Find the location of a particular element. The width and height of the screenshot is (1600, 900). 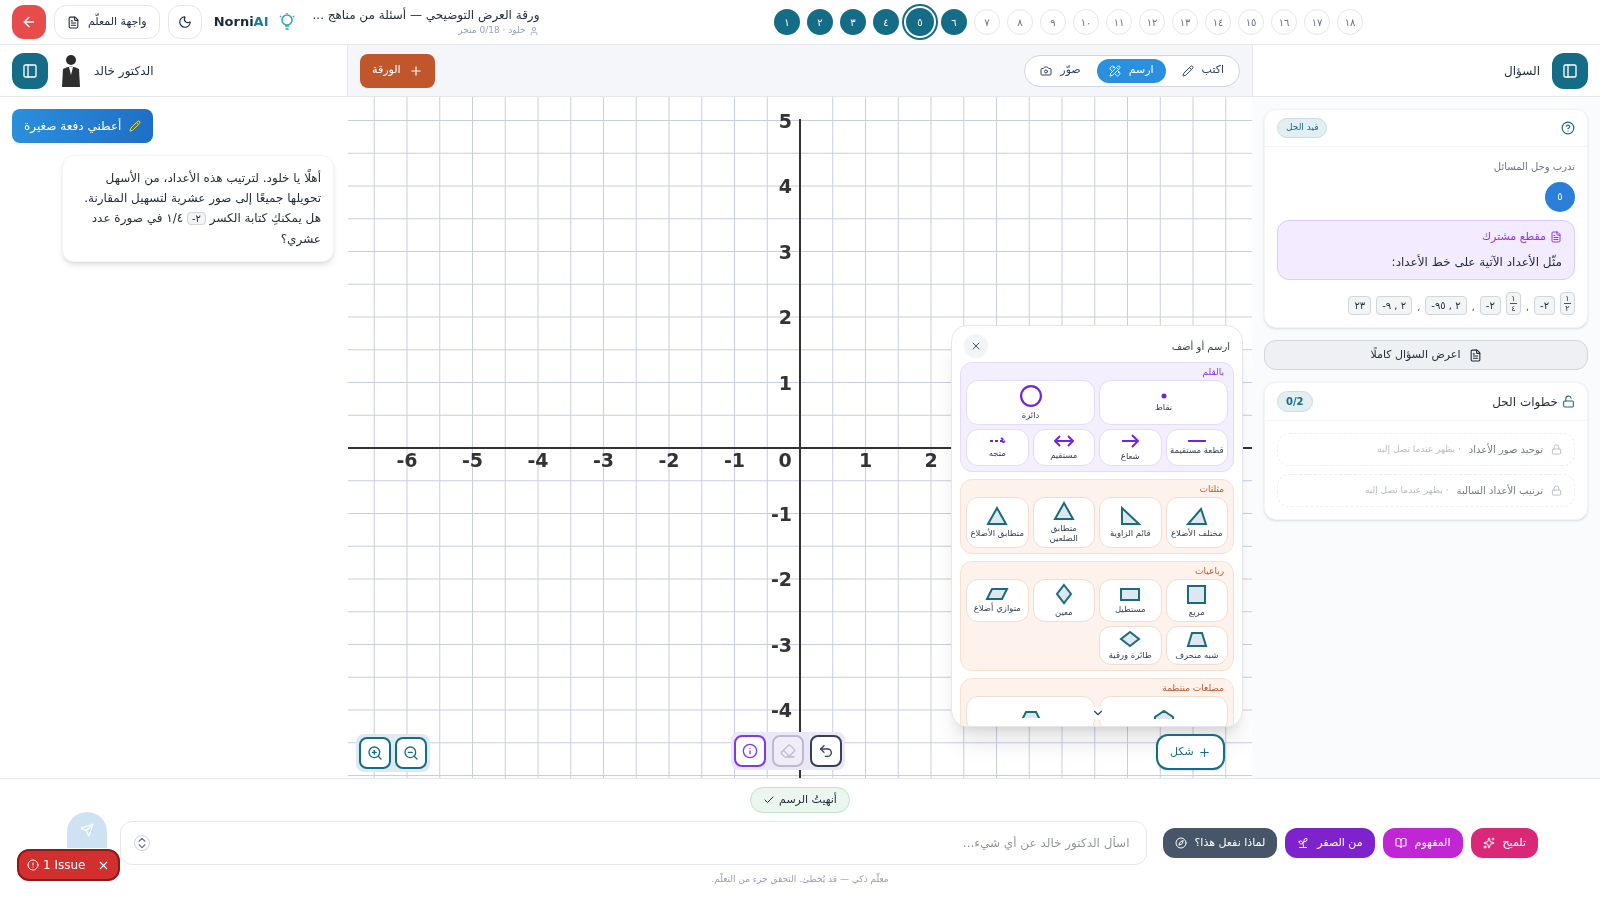

info-button is located at coordinates (750, 751).